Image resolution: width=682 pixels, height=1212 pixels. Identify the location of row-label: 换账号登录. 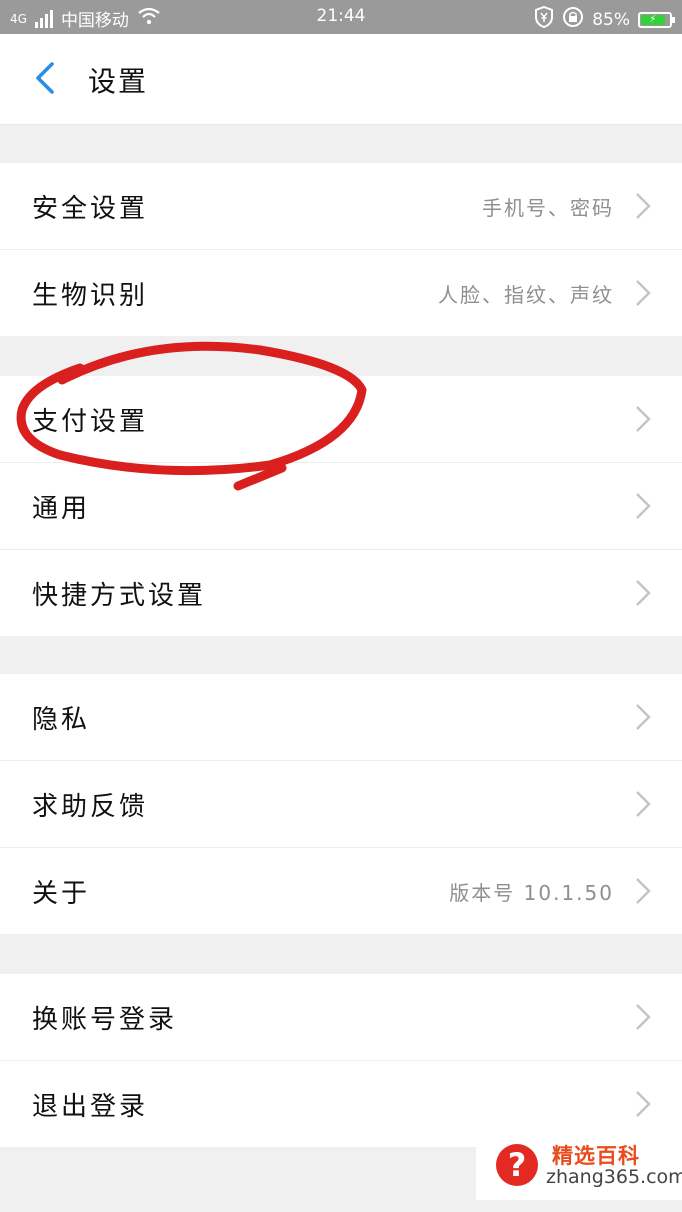
(105, 1019).